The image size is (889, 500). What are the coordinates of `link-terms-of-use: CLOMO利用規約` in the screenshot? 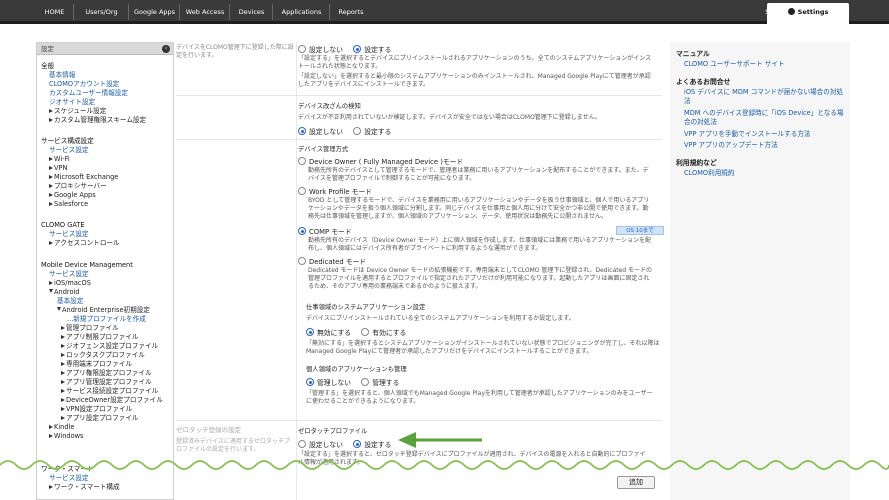 It's located at (764, 173).